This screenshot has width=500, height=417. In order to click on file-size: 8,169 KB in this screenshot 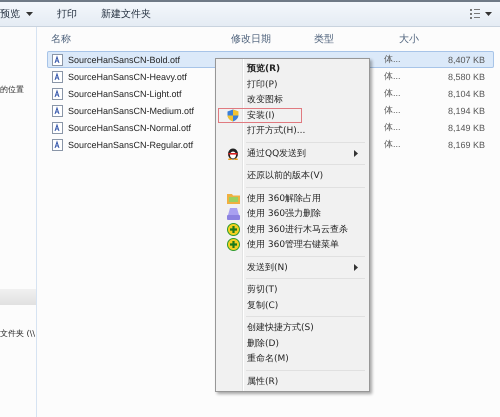, I will do `click(466, 145)`.